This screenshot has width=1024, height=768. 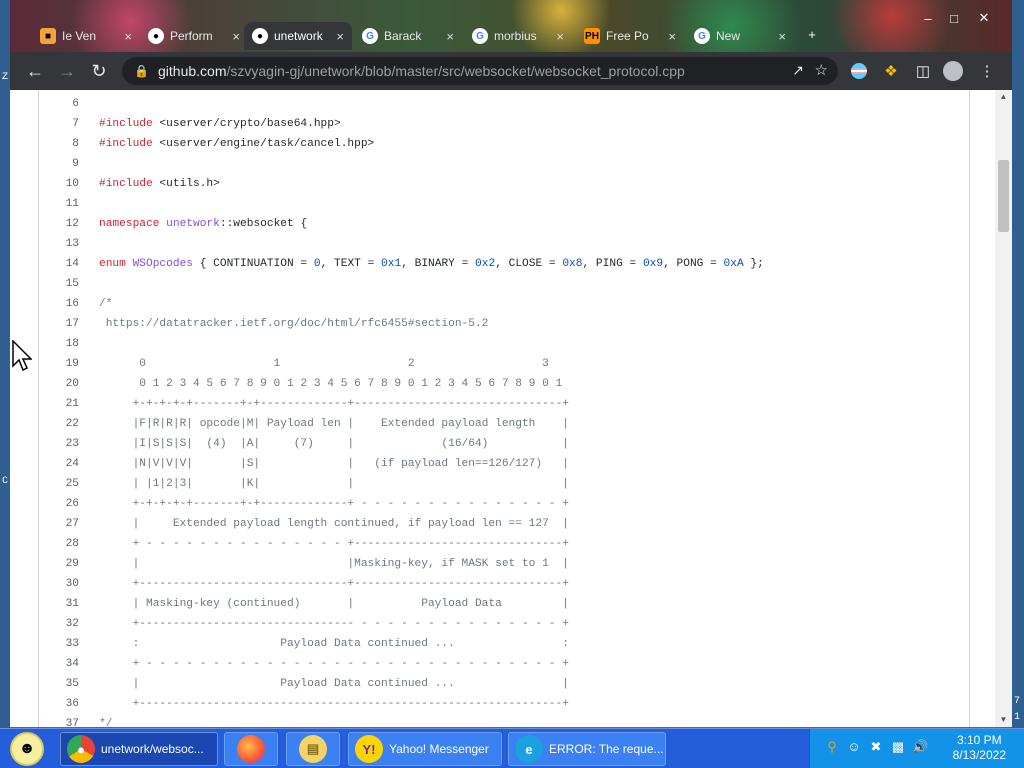 What do you see at coordinates (59, 584) in the screenshot?
I see `line-number: 30` at bounding box center [59, 584].